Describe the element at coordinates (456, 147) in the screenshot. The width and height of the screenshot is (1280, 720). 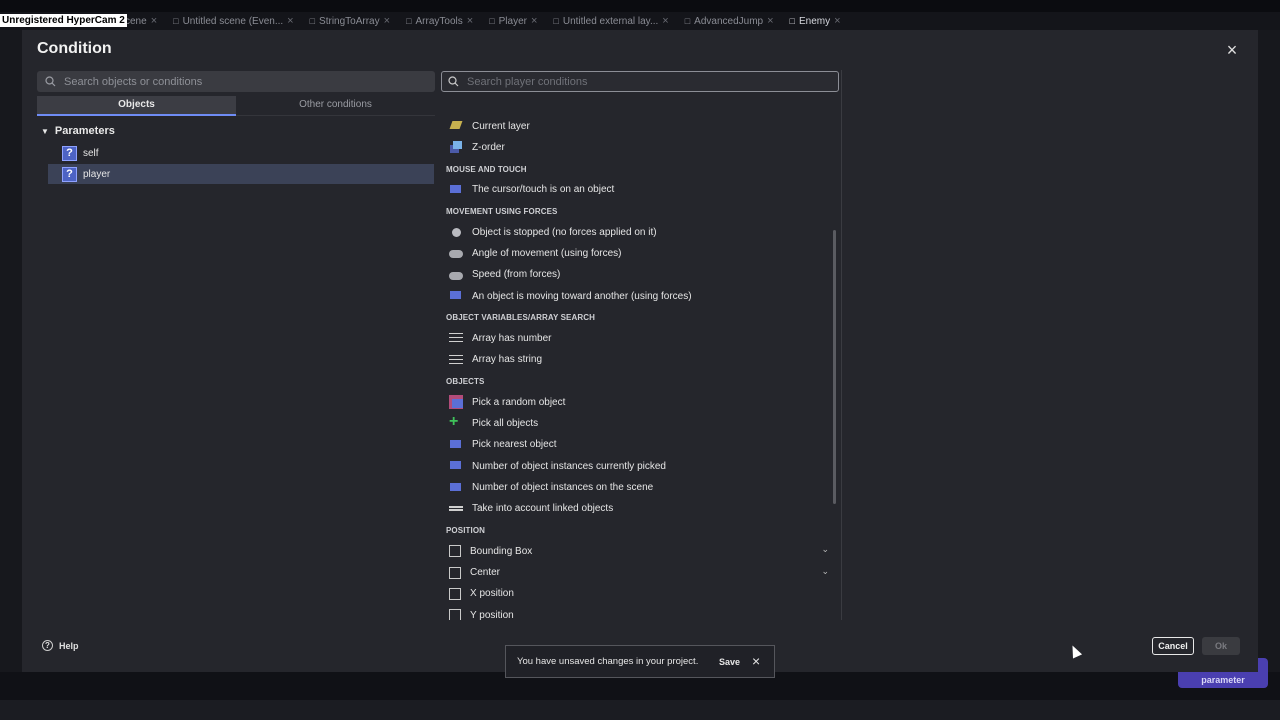
I see `z-order-icon` at that location.